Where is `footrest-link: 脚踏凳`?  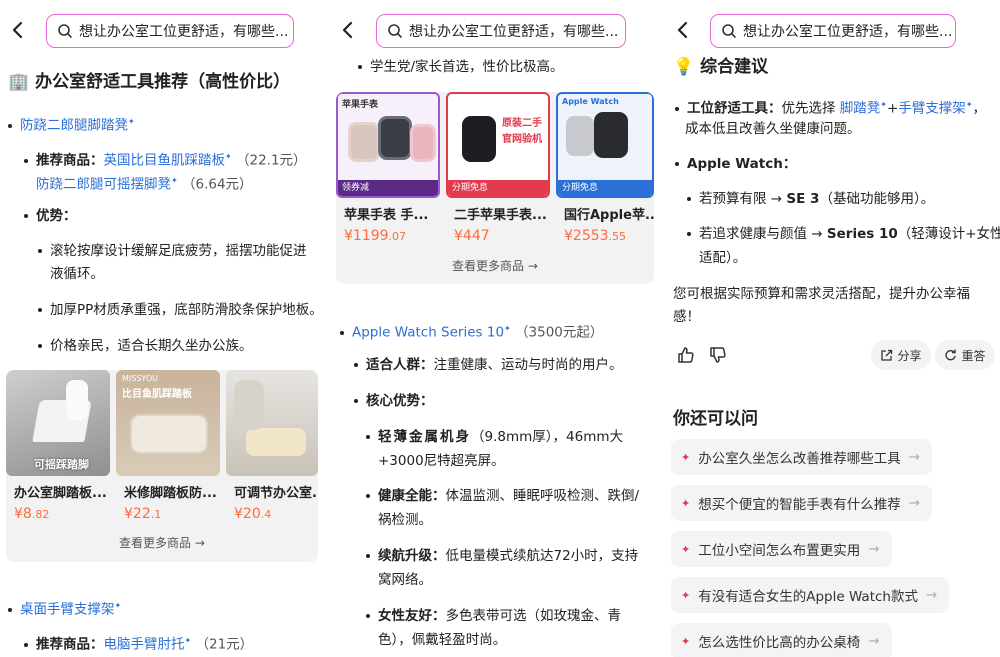 footrest-link: 脚踏凳 is located at coordinates (860, 109).